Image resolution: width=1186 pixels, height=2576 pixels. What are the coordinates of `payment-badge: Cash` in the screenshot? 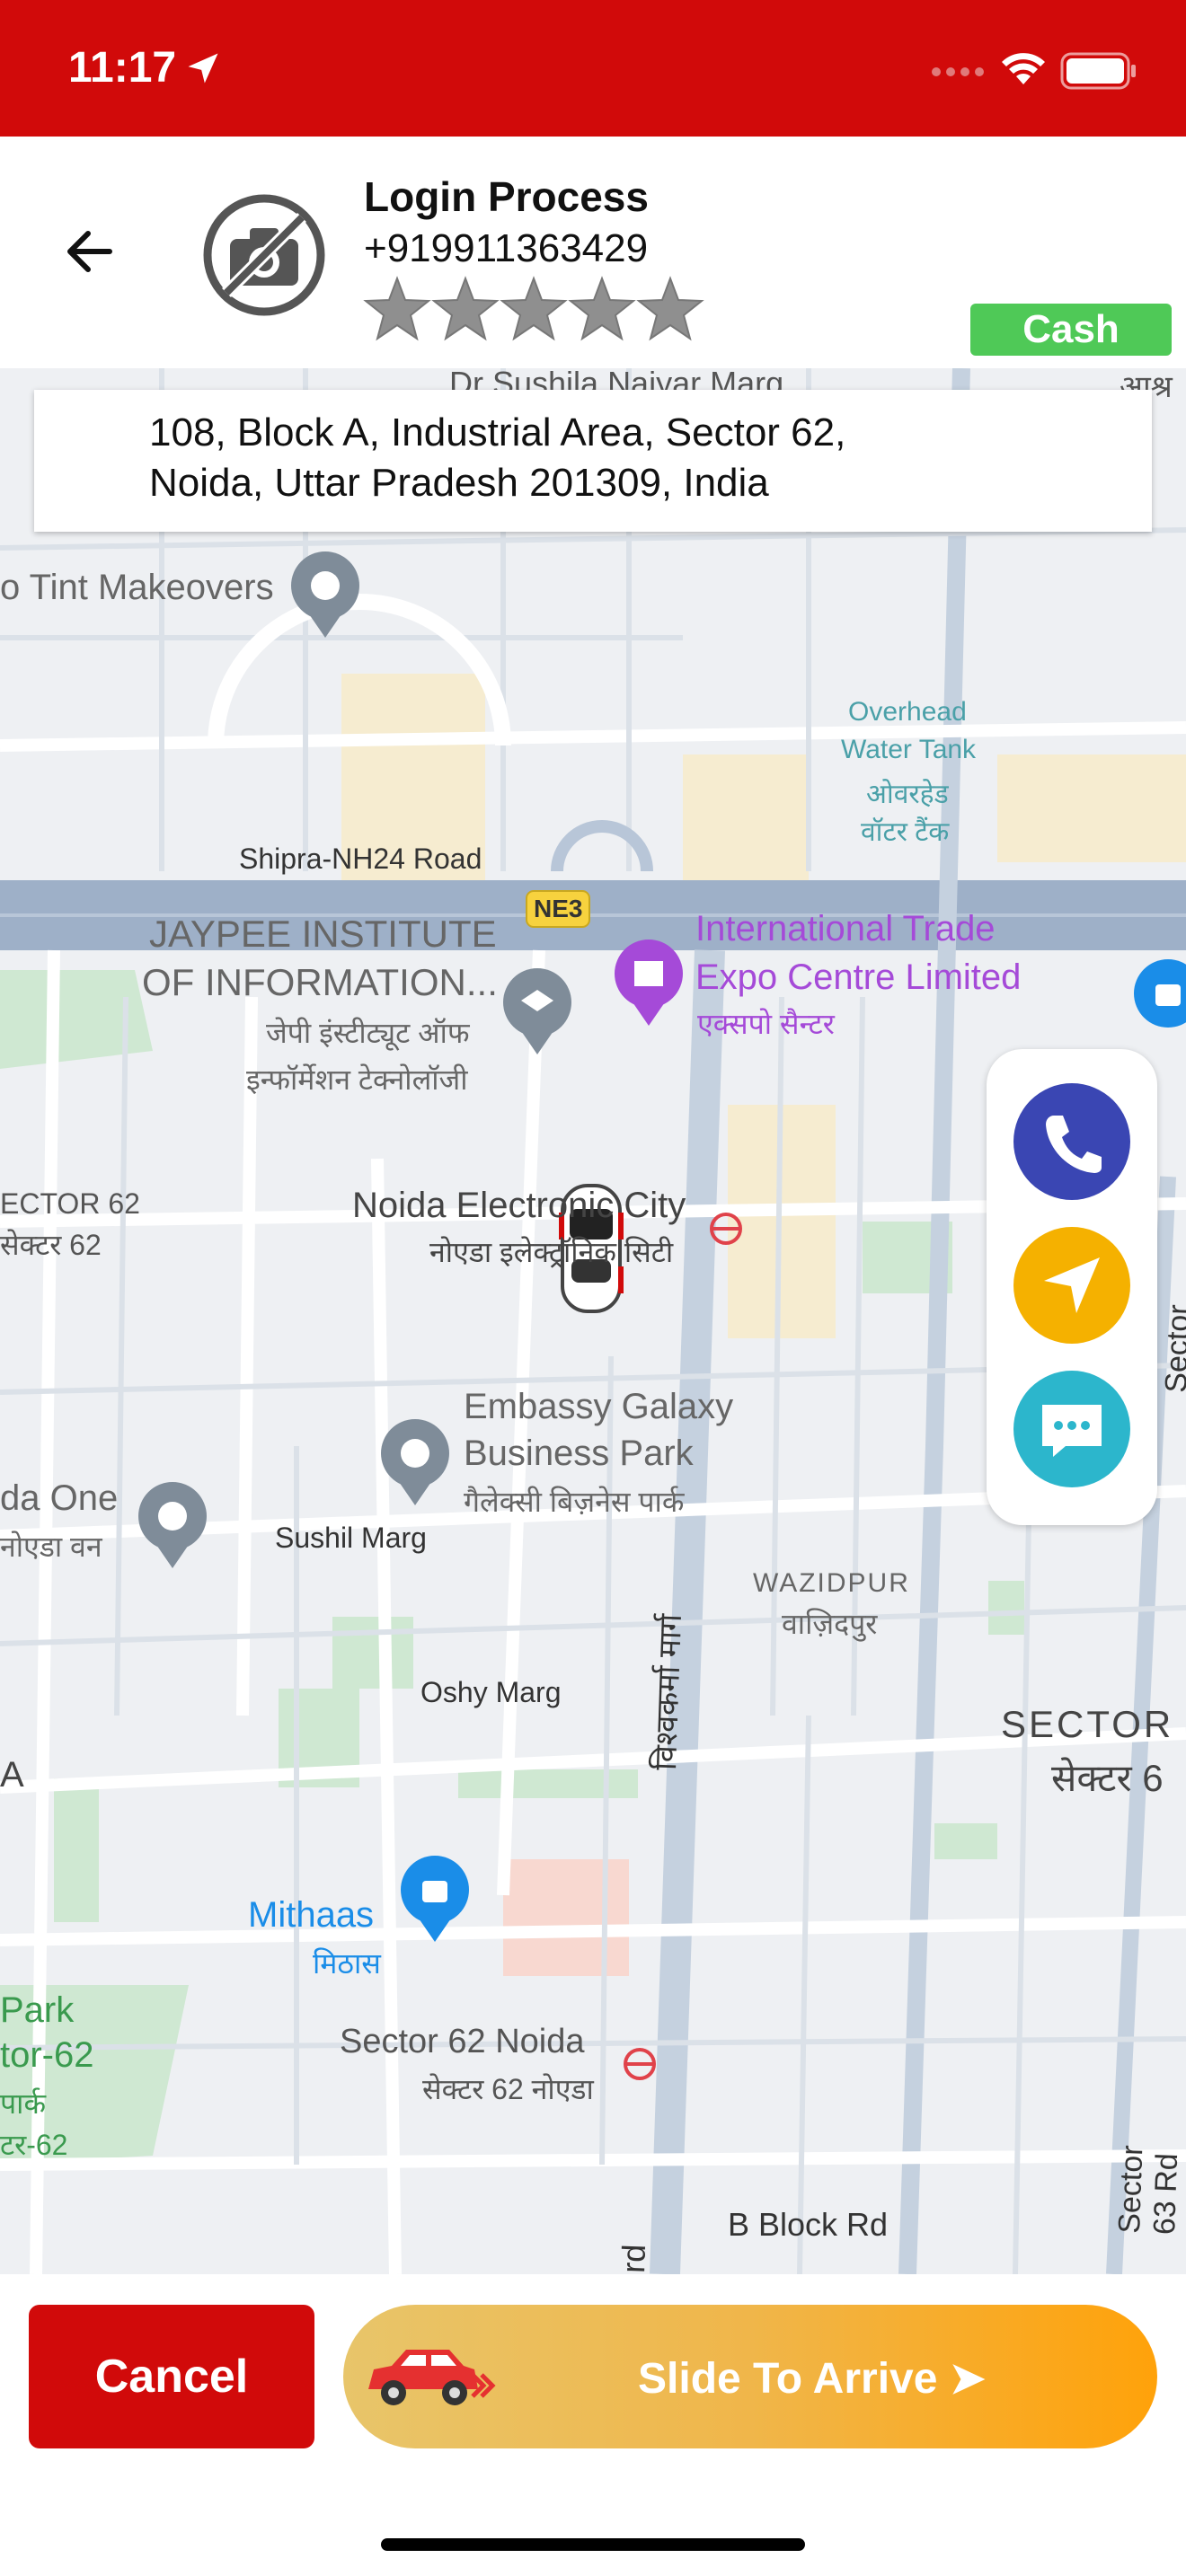 It's located at (1071, 330).